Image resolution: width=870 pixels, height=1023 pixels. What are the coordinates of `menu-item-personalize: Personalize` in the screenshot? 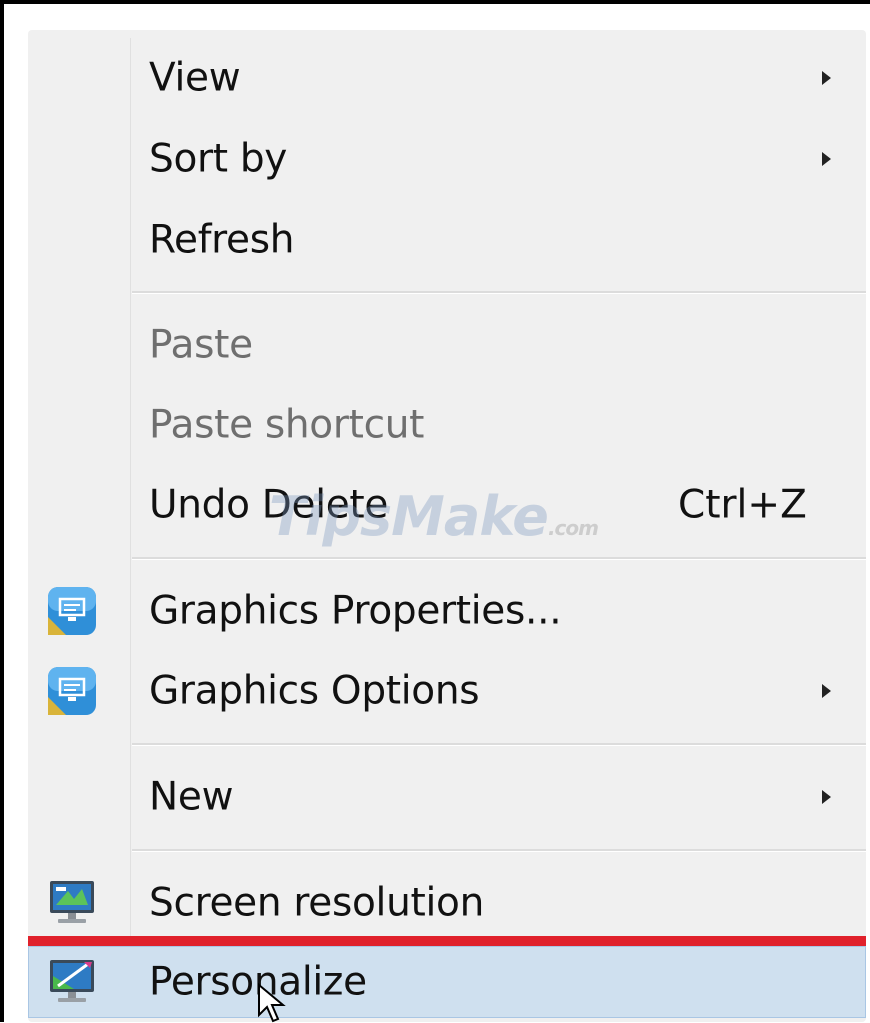 It's located at (447, 982).